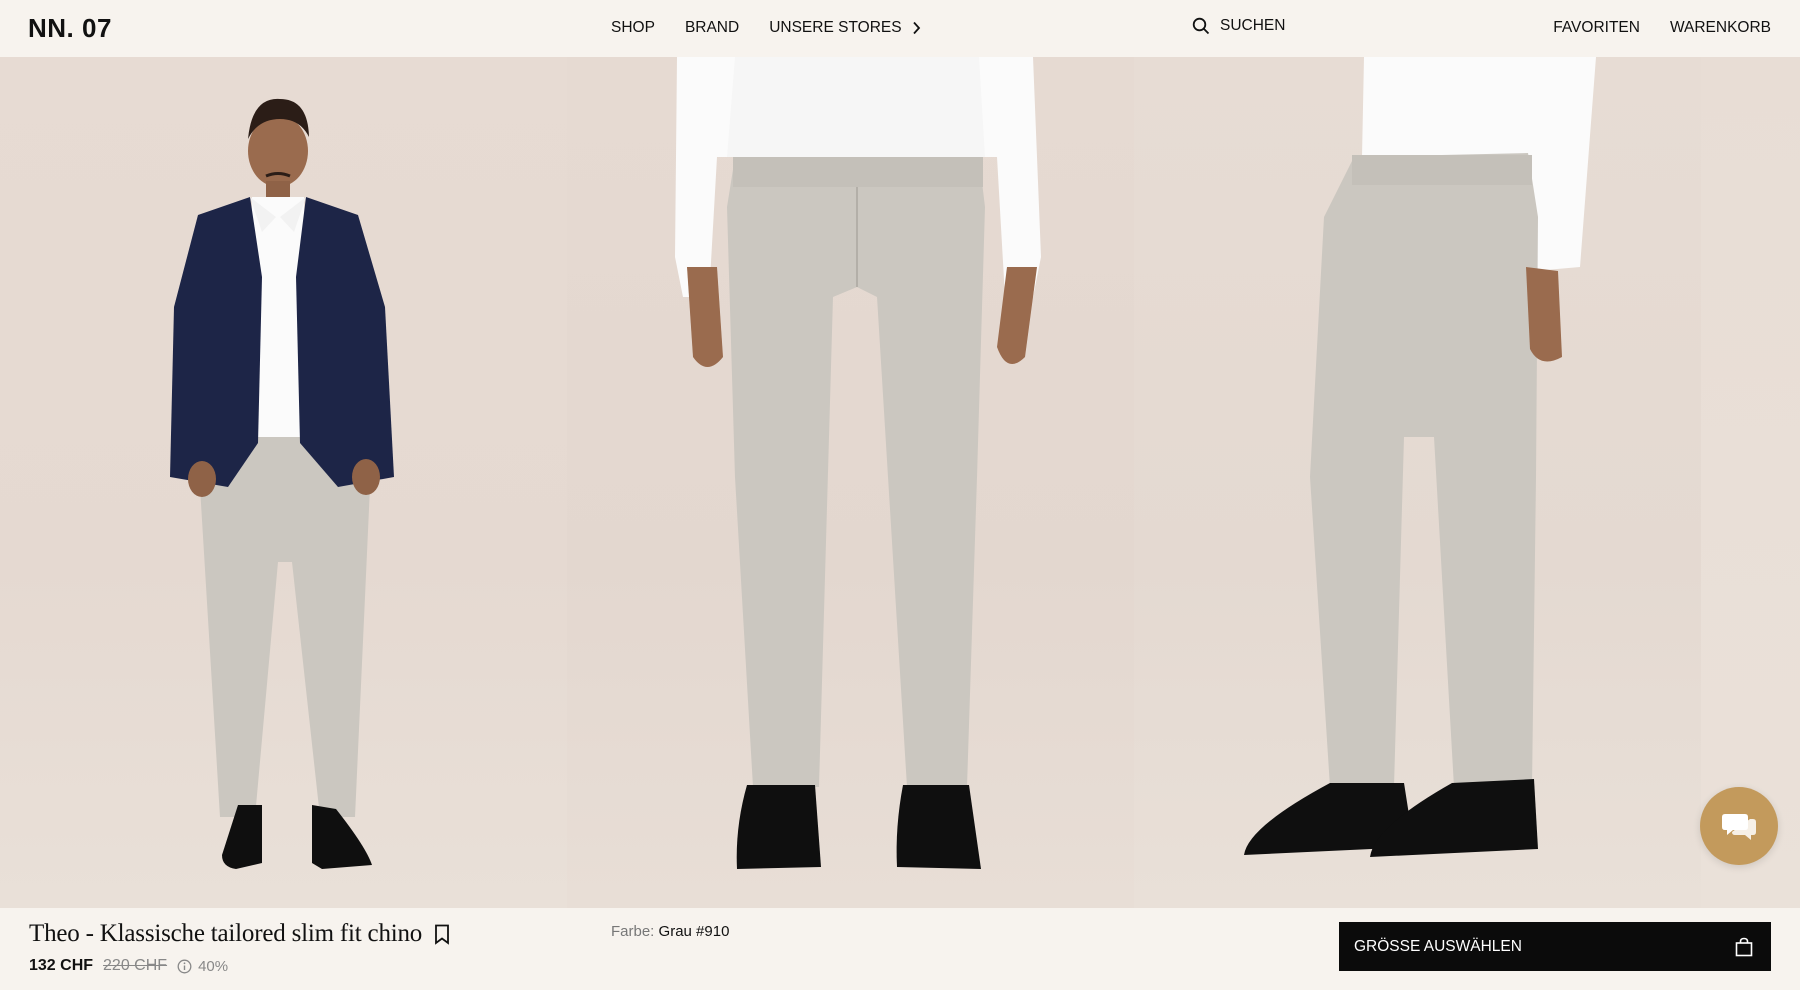 This screenshot has width=1800, height=990. What do you see at coordinates (184, 966) in the screenshot?
I see `info-icon` at bounding box center [184, 966].